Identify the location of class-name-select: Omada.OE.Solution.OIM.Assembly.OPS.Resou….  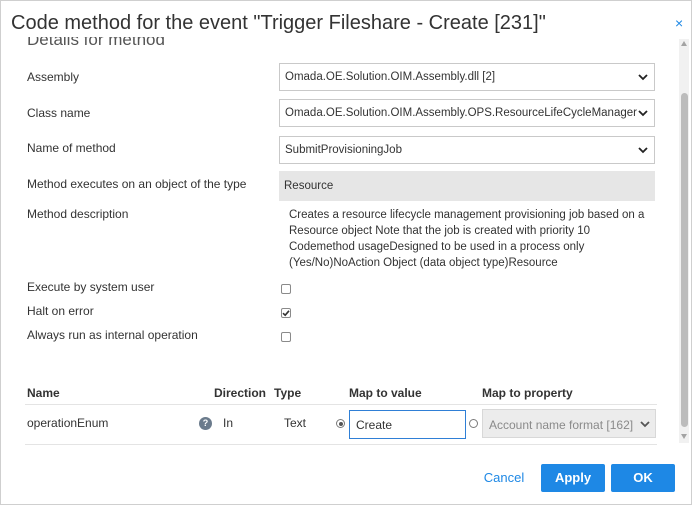
(467, 113).